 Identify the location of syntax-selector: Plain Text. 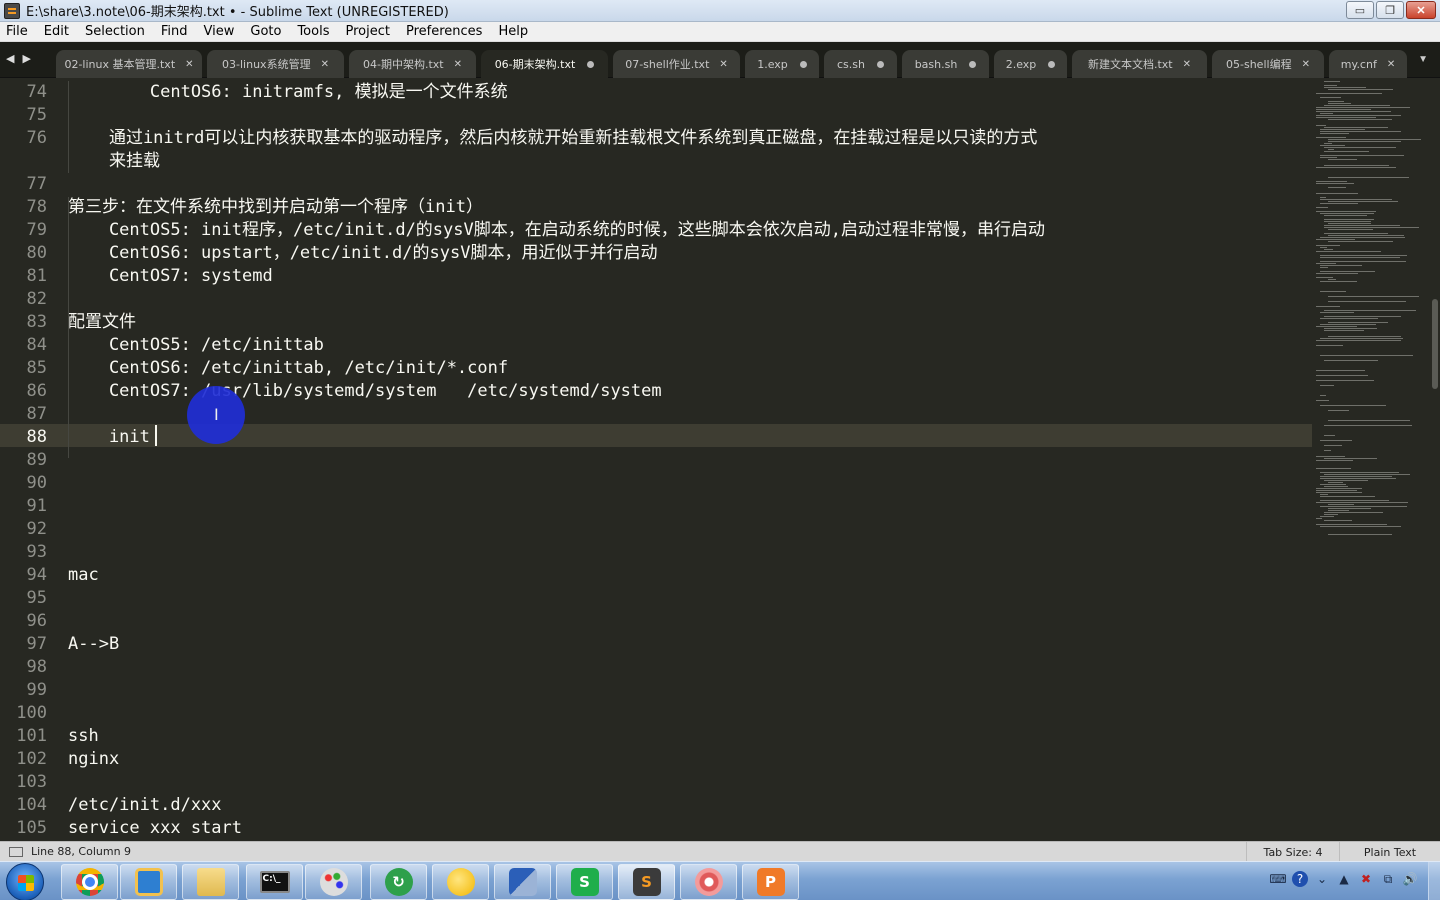
(1389, 852).